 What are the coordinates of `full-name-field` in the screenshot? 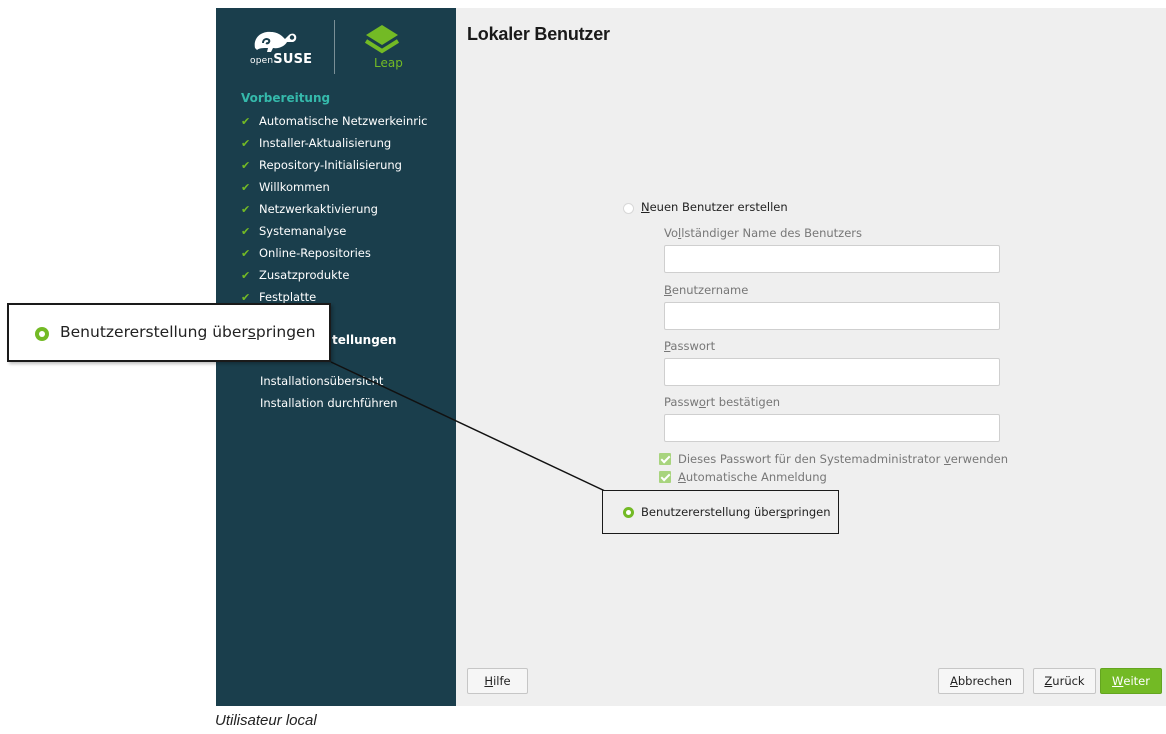 It's located at (832, 259).